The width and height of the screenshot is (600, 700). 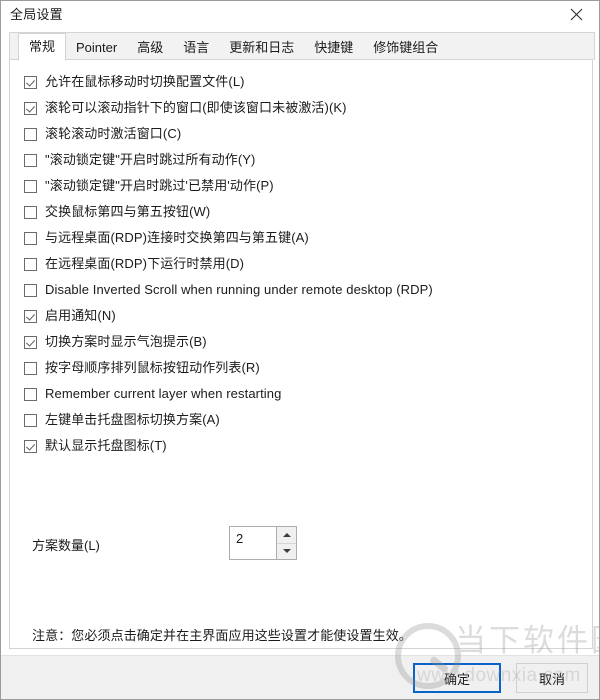 I want to click on tab-hotkeys: 快捷键, so click(x=333, y=47).